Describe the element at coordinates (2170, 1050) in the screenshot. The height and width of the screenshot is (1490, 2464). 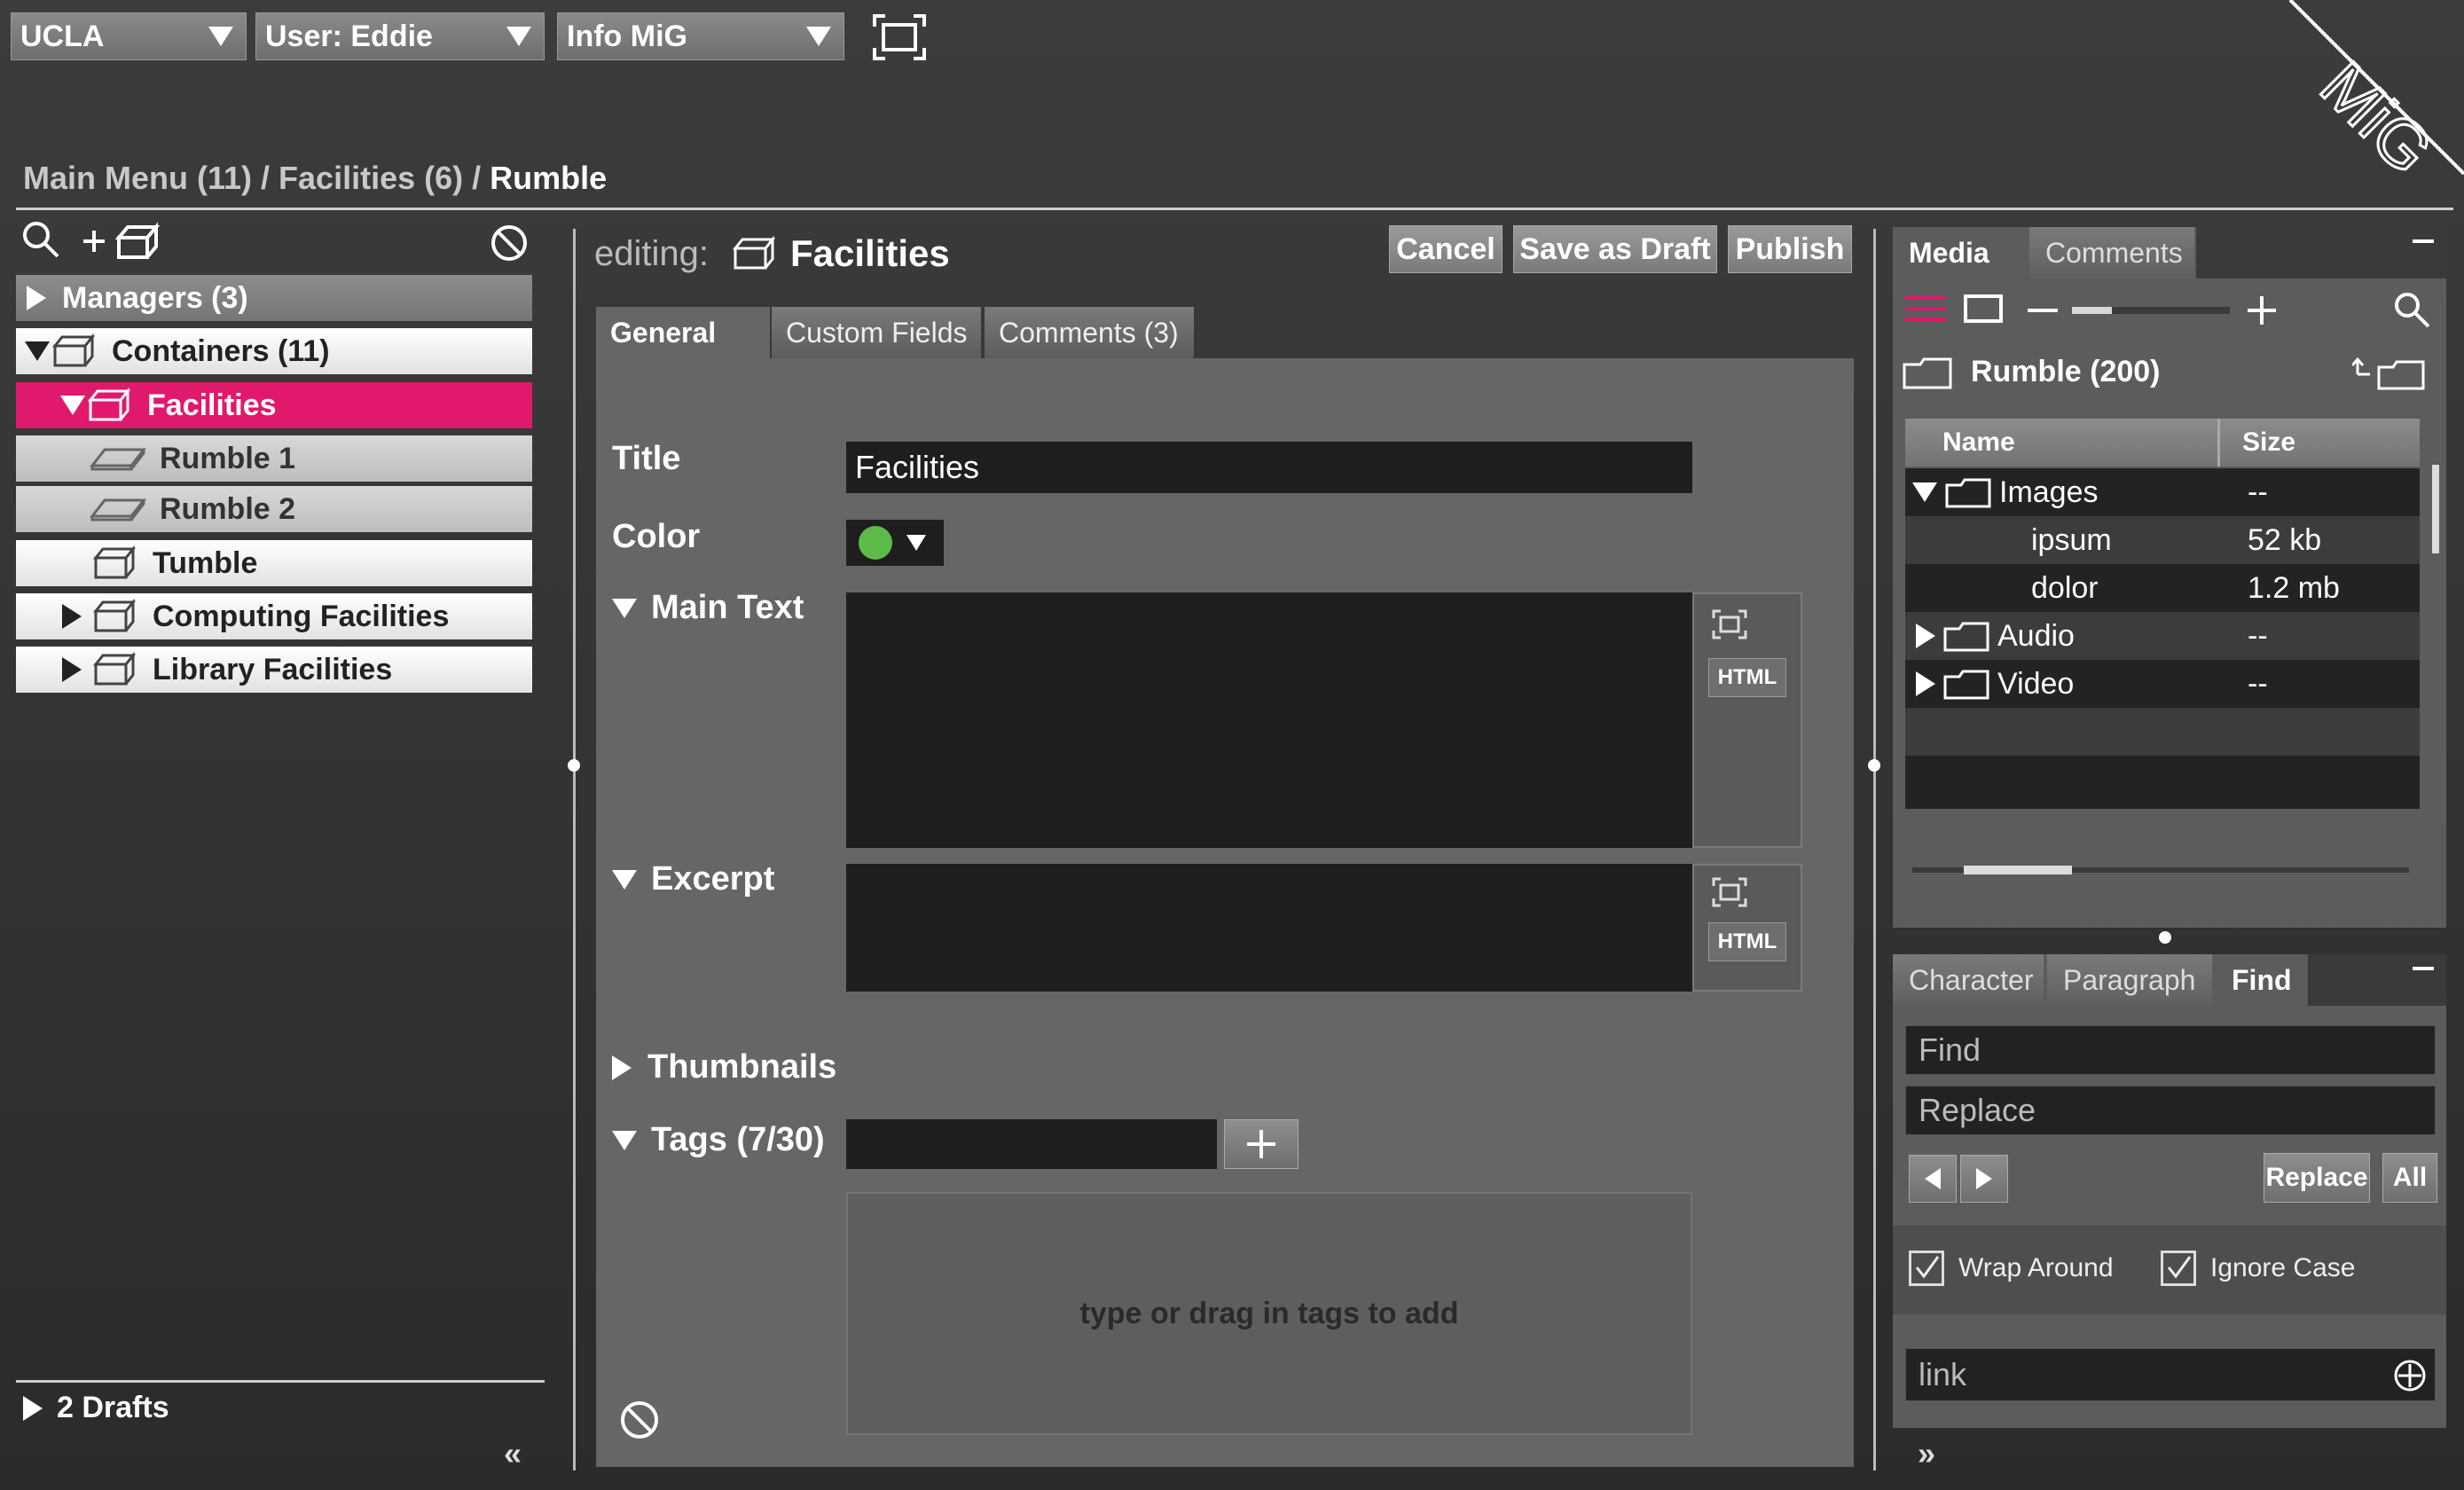
I see `find-input: Find` at that location.